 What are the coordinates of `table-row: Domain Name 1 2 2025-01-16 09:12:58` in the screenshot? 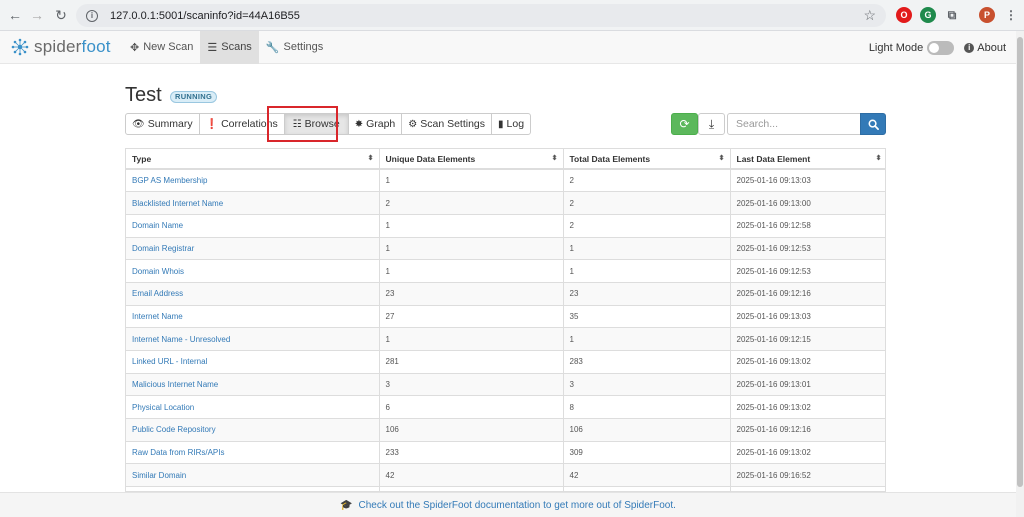 It's located at (505, 225).